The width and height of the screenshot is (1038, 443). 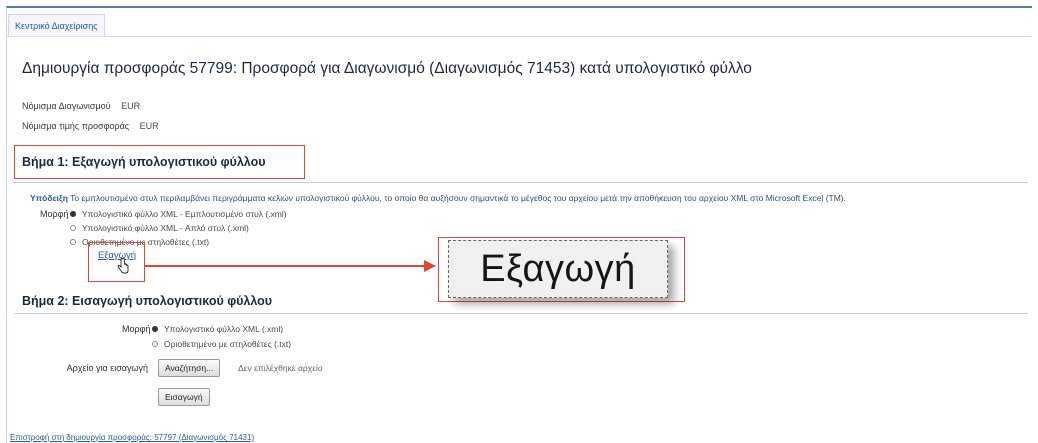 I want to click on bid-currency-row: Νόμισμα τιμής προσφοράς EUR, so click(x=90, y=126).